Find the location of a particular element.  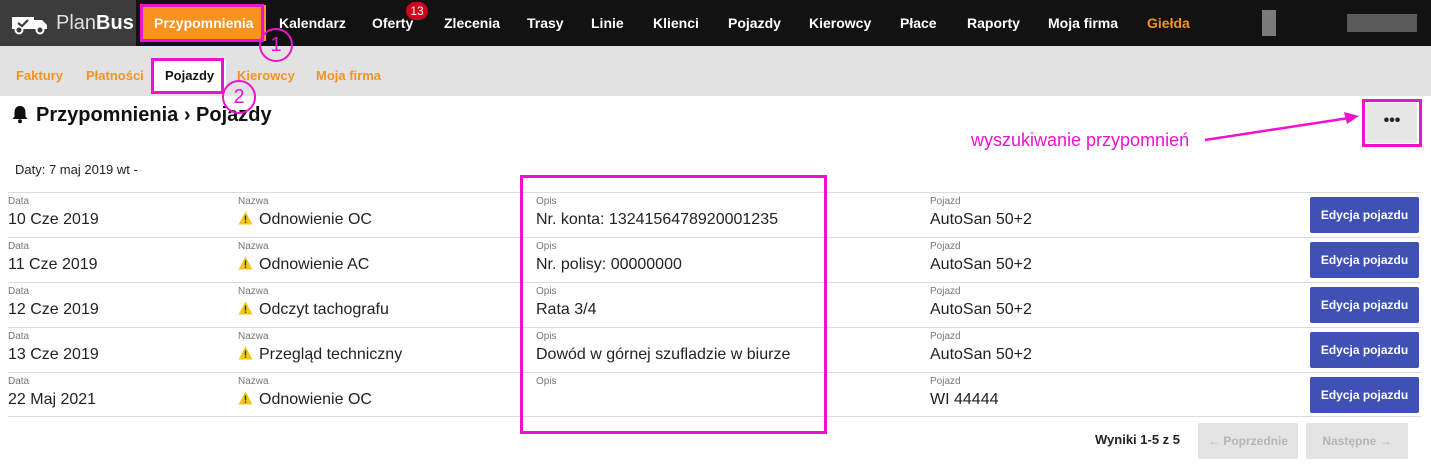

offers-count-badge: 13 is located at coordinates (417, 11).